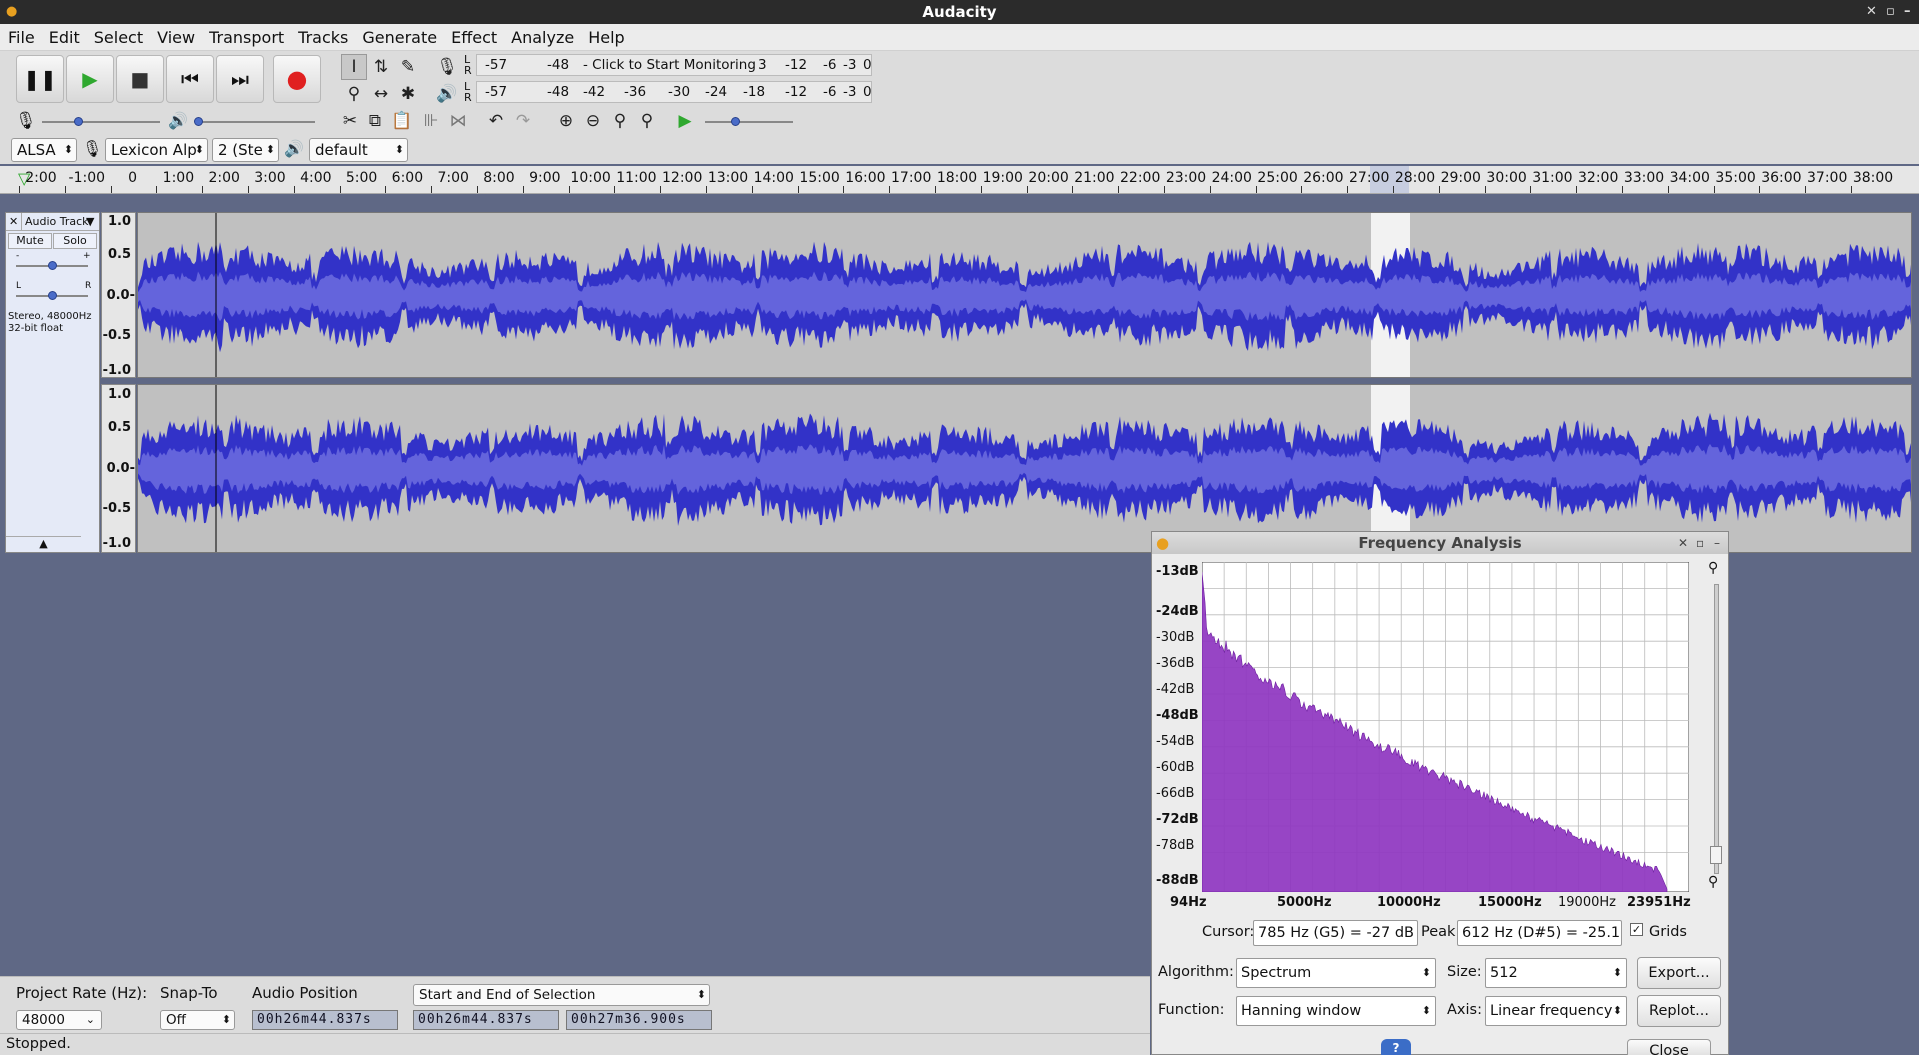  Describe the element at coordinates (1683, 543) in the screenshot. I see `dialog-close-icon: ✕` at that location.